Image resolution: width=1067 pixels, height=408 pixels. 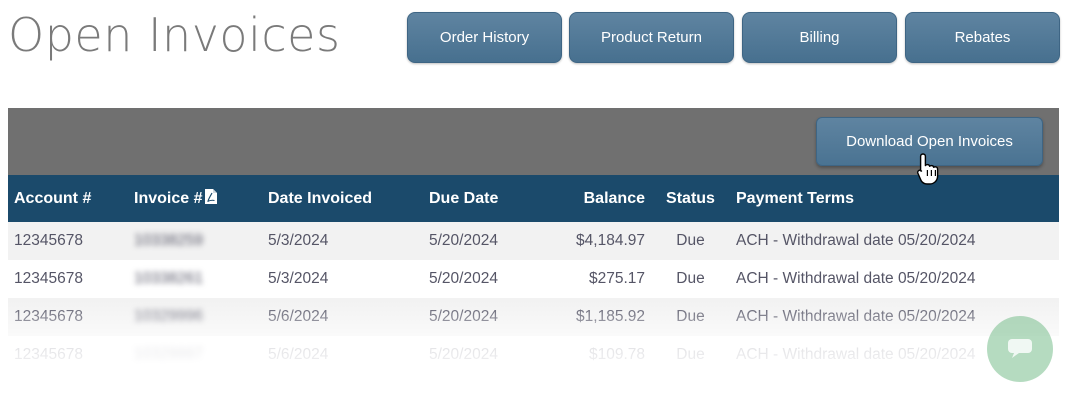 What do you see at coordinates (342, 198) in the screenshot?
I see `column-header-date-invoiced: Date Invoiced` at bounding box center [342, 198].